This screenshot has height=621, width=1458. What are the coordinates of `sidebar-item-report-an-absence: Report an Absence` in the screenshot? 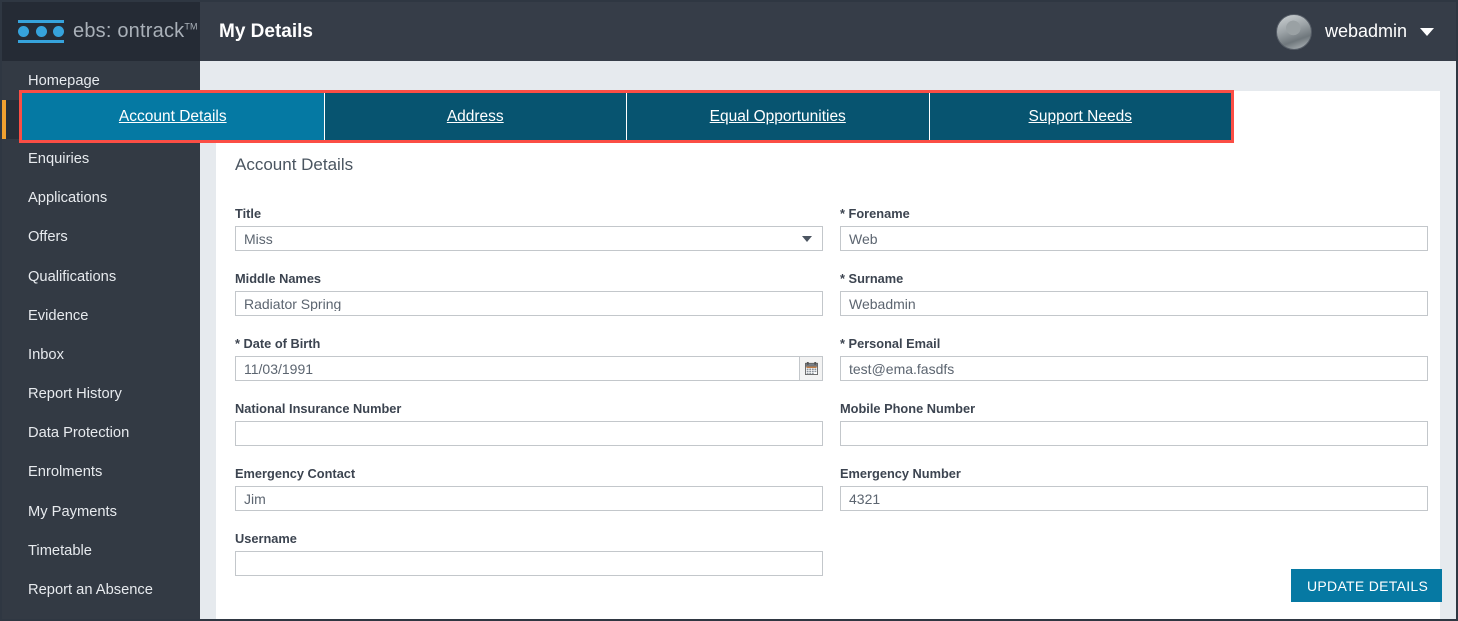 It's located at (101, 589).